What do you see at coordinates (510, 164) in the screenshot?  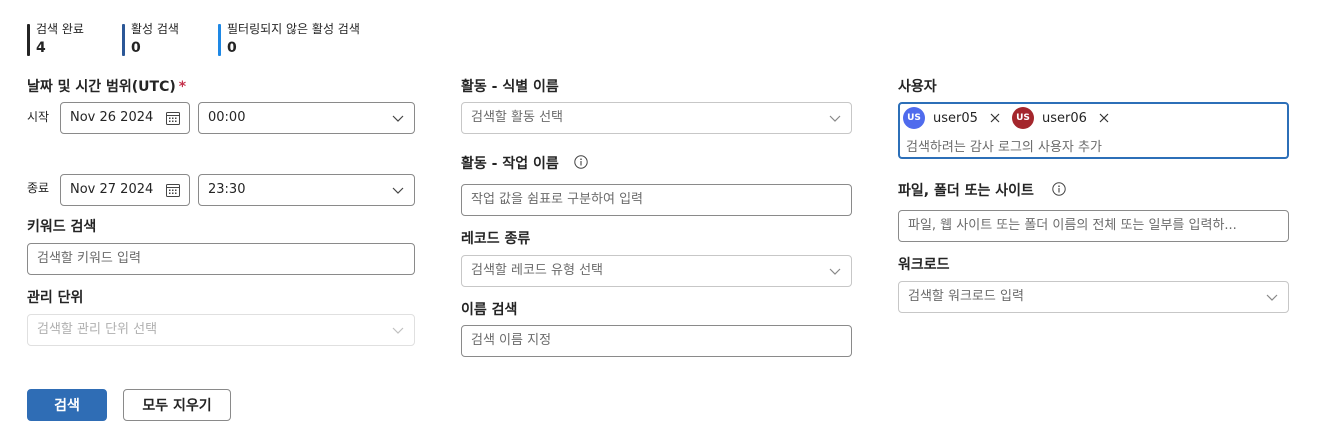 I see `activity-operation-label: 활동 - 작업 이름` at bounding box center [510, 164].